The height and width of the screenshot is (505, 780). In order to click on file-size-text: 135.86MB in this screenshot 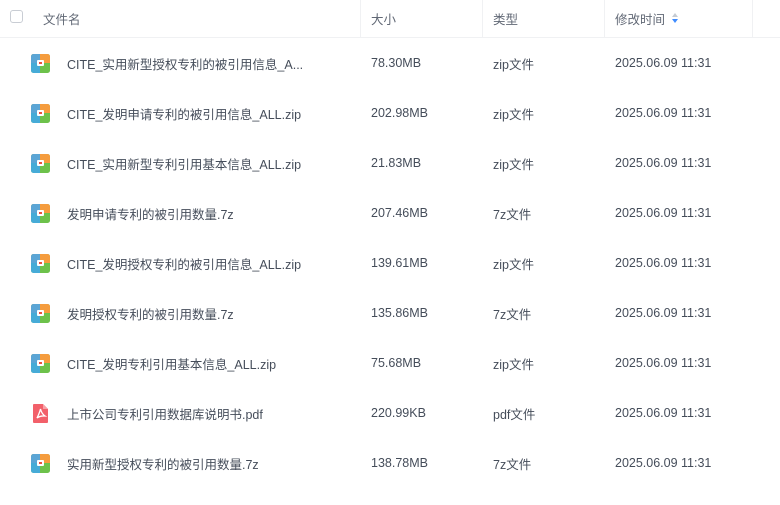, I will do `click(399, 313)`.